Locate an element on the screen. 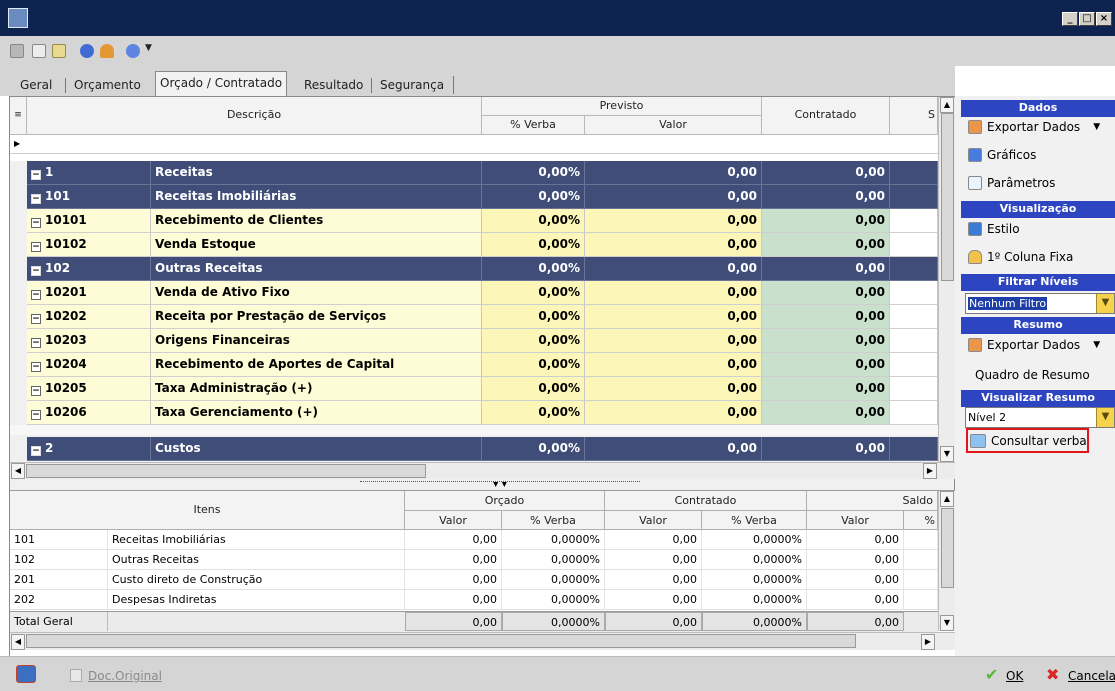 The height and width of the screenshot is (691, 1115). tab-resultado: Resultado is located at coordinates (333, 85).